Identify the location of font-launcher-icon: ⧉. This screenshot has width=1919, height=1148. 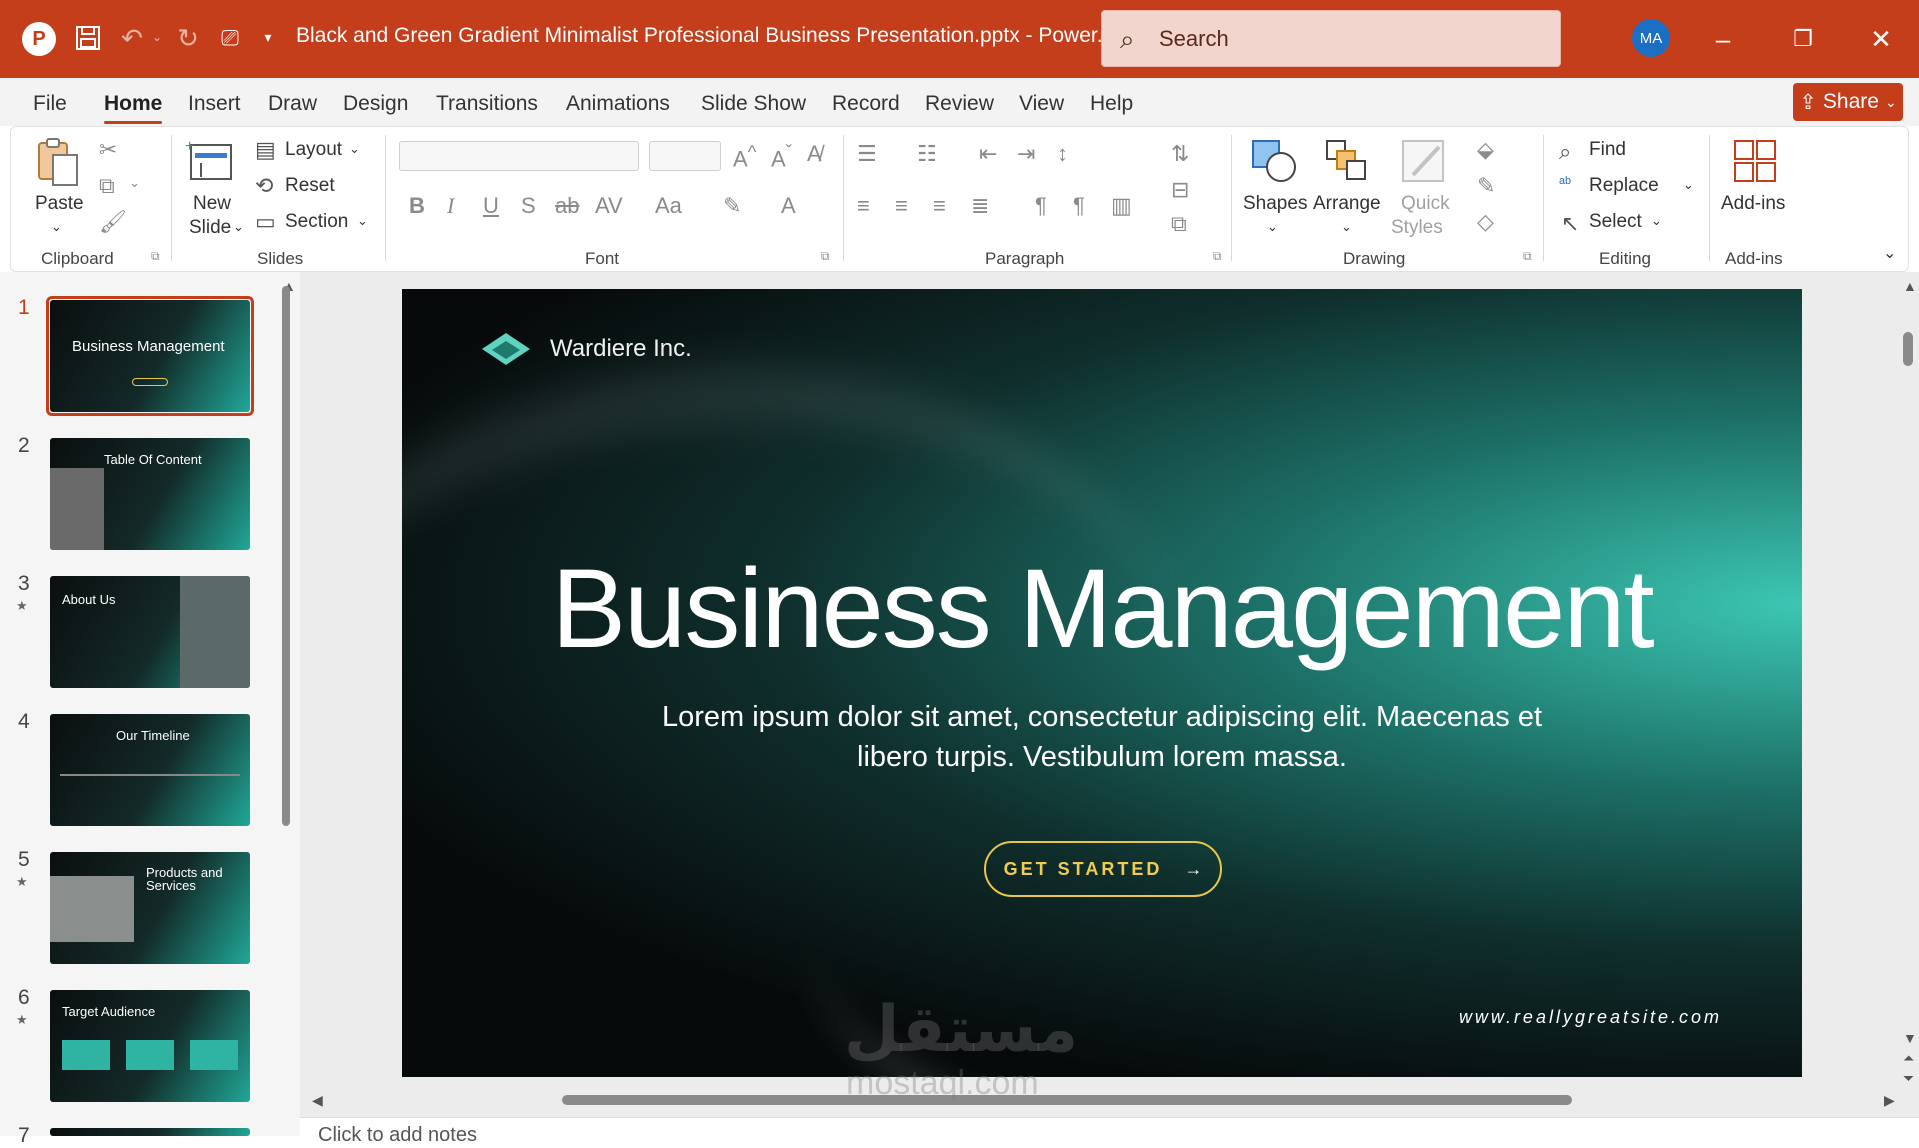
(825, 256).